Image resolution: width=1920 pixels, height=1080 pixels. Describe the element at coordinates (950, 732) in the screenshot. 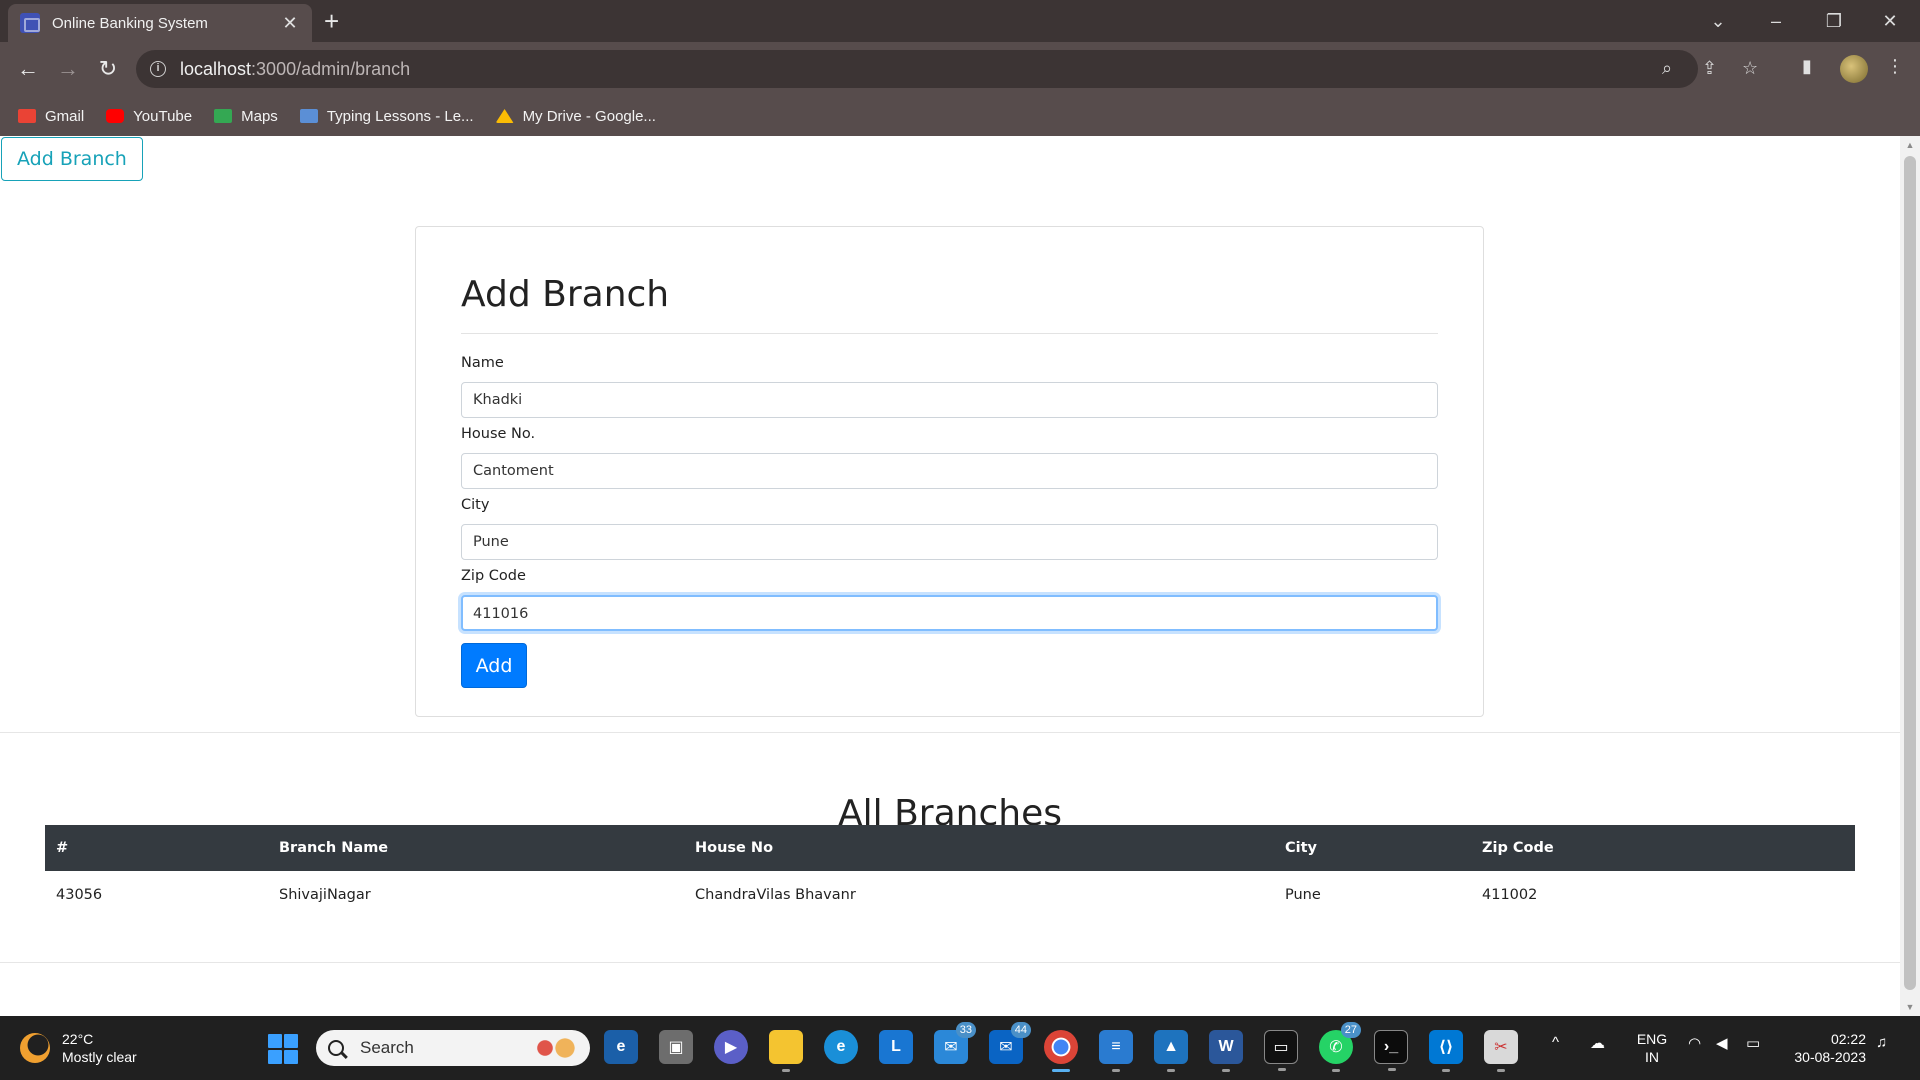

I see `section-divider` at that location.